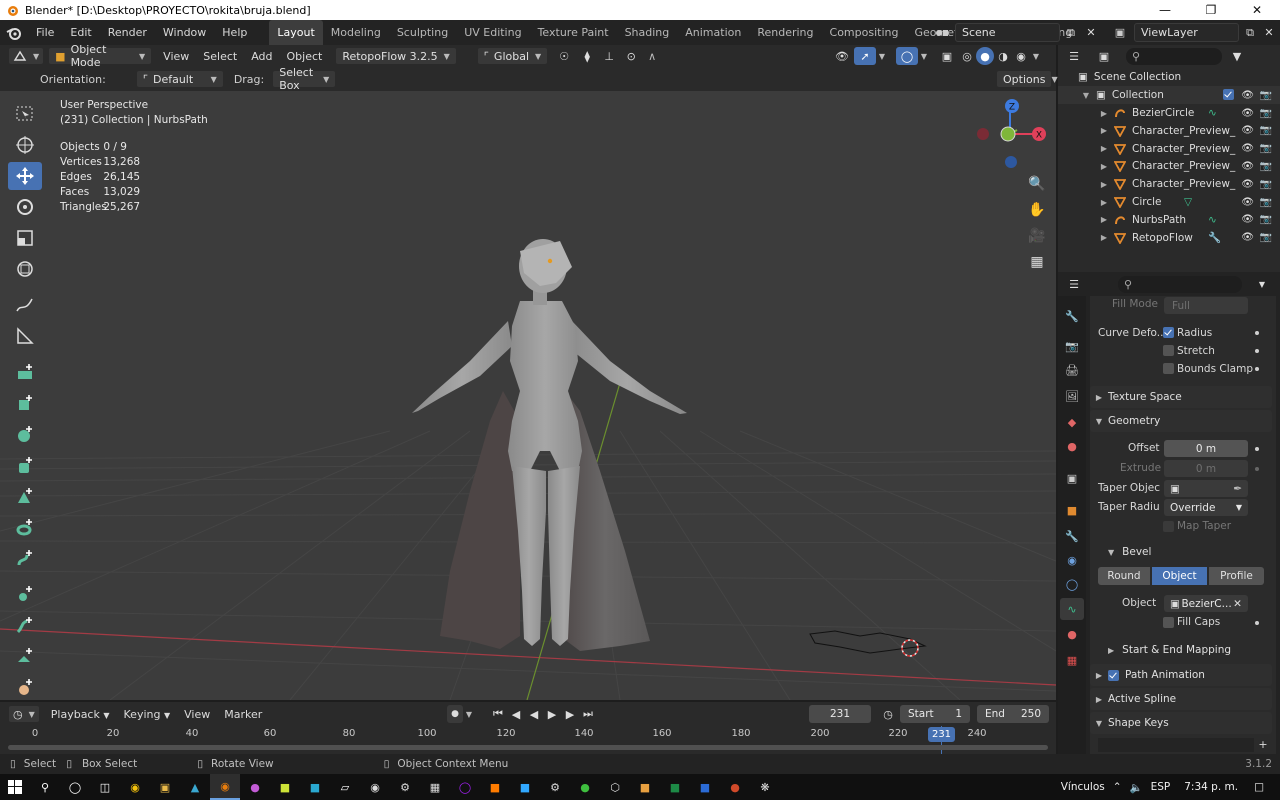 This screenshot has height=800, width=1280. I want to click on bevel-object-button: Object, so click(1179, 576).